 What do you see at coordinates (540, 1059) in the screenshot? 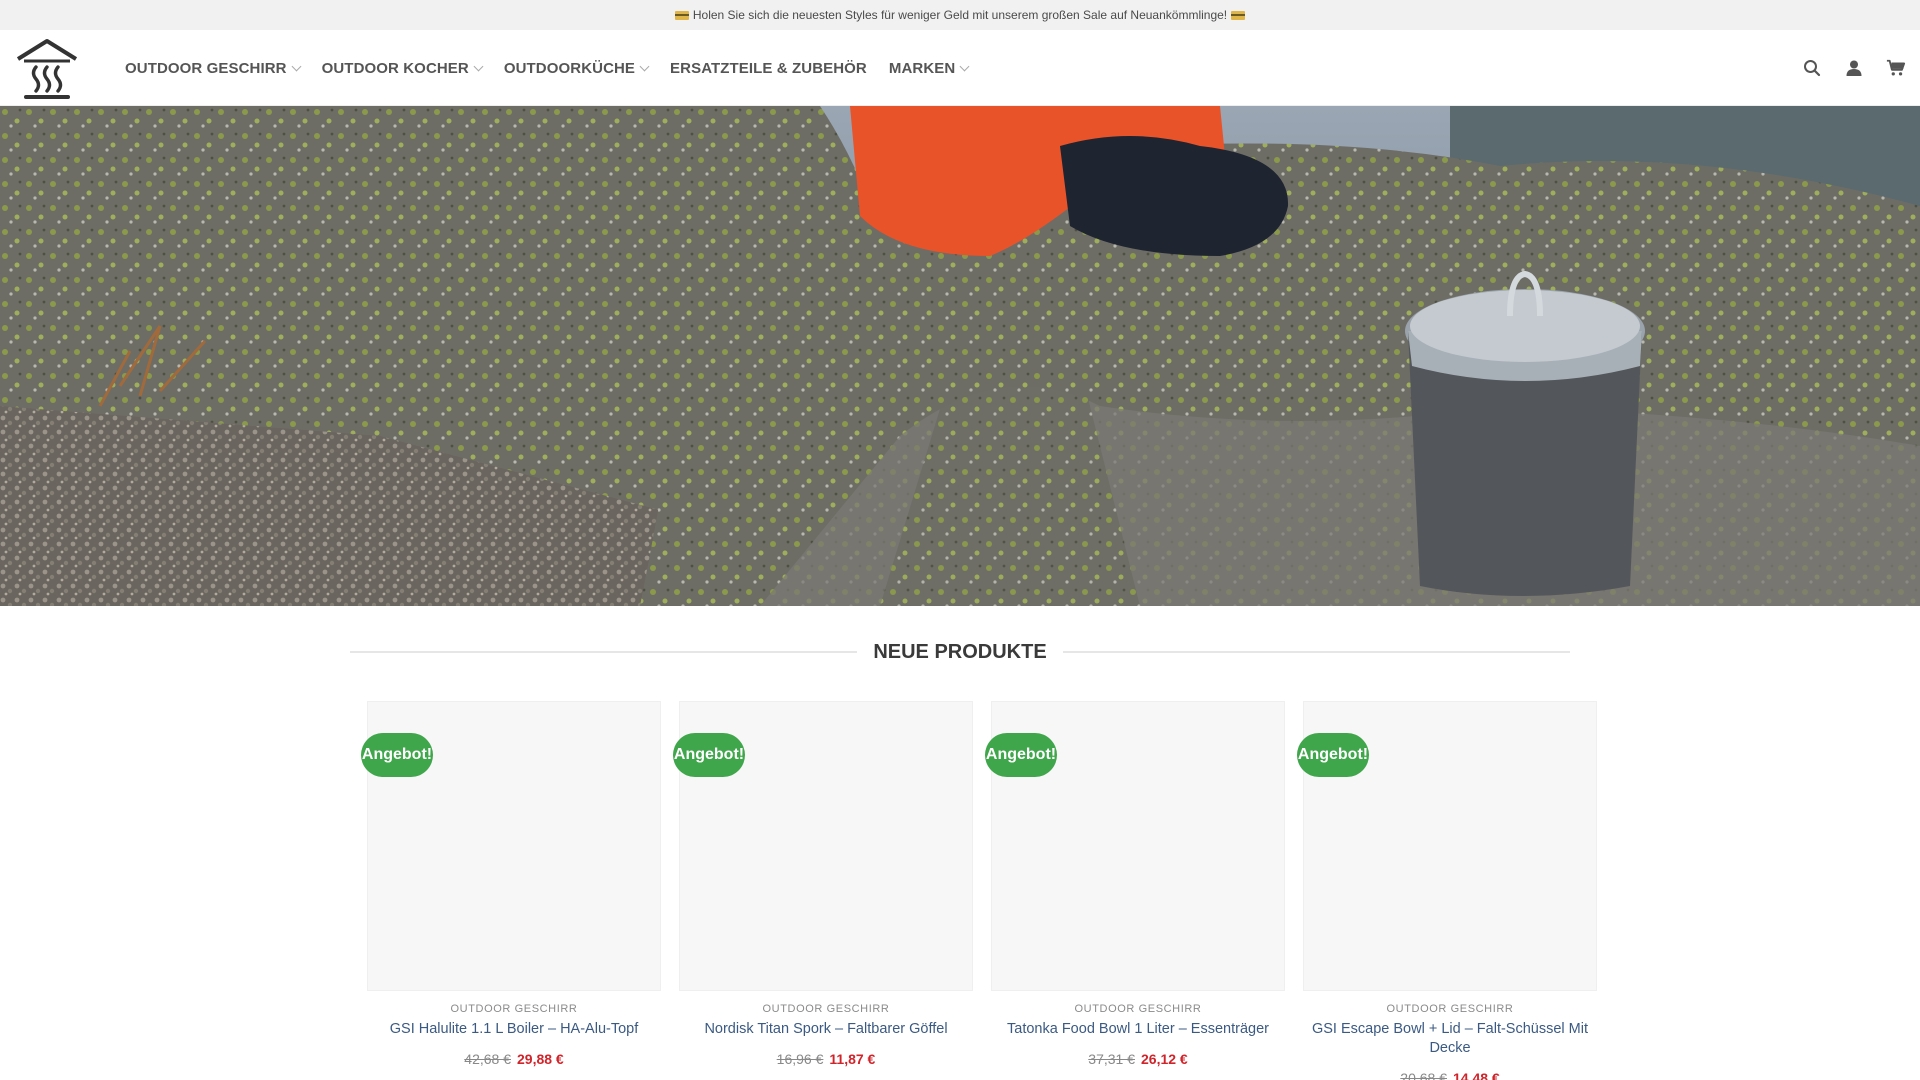
I see `sale-price: 29,88 €` at bounding box center [540, 1059].